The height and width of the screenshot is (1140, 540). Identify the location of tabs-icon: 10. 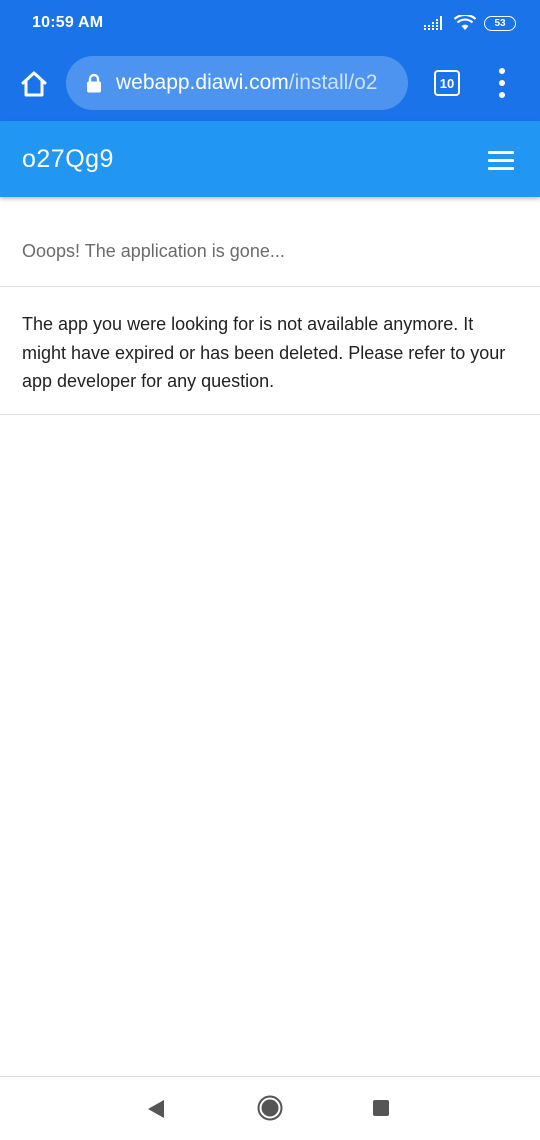
(447, 83).